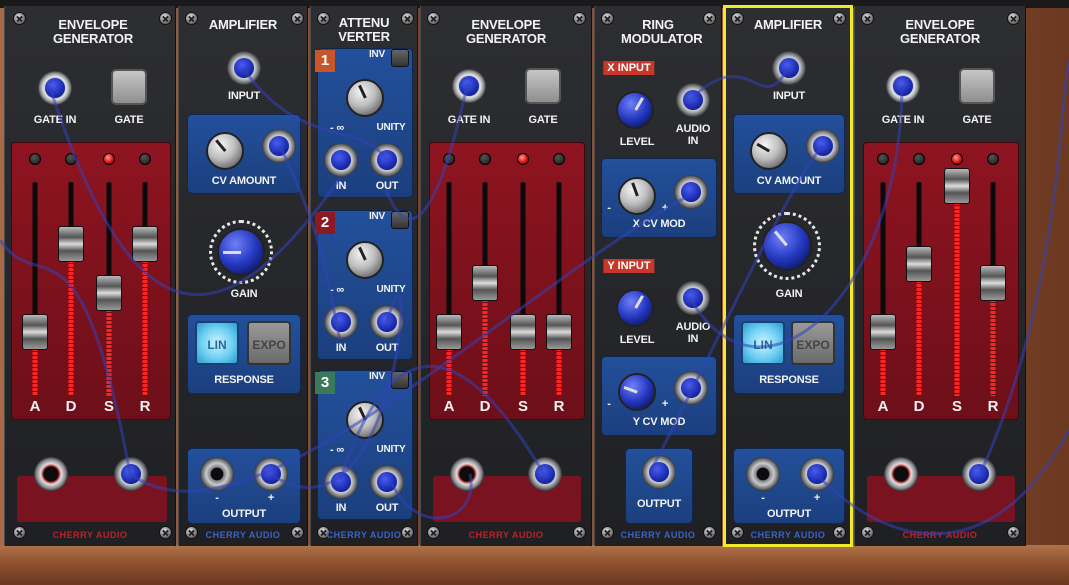  I want to click on channel-number: 2, so click(325, 223).